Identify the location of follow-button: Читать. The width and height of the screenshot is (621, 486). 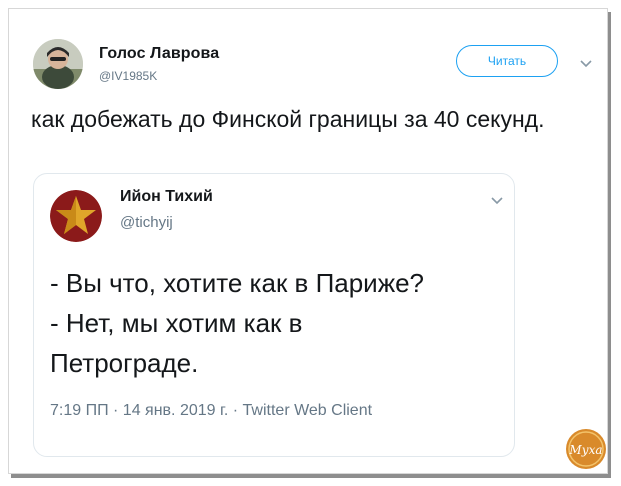
(507, 61).